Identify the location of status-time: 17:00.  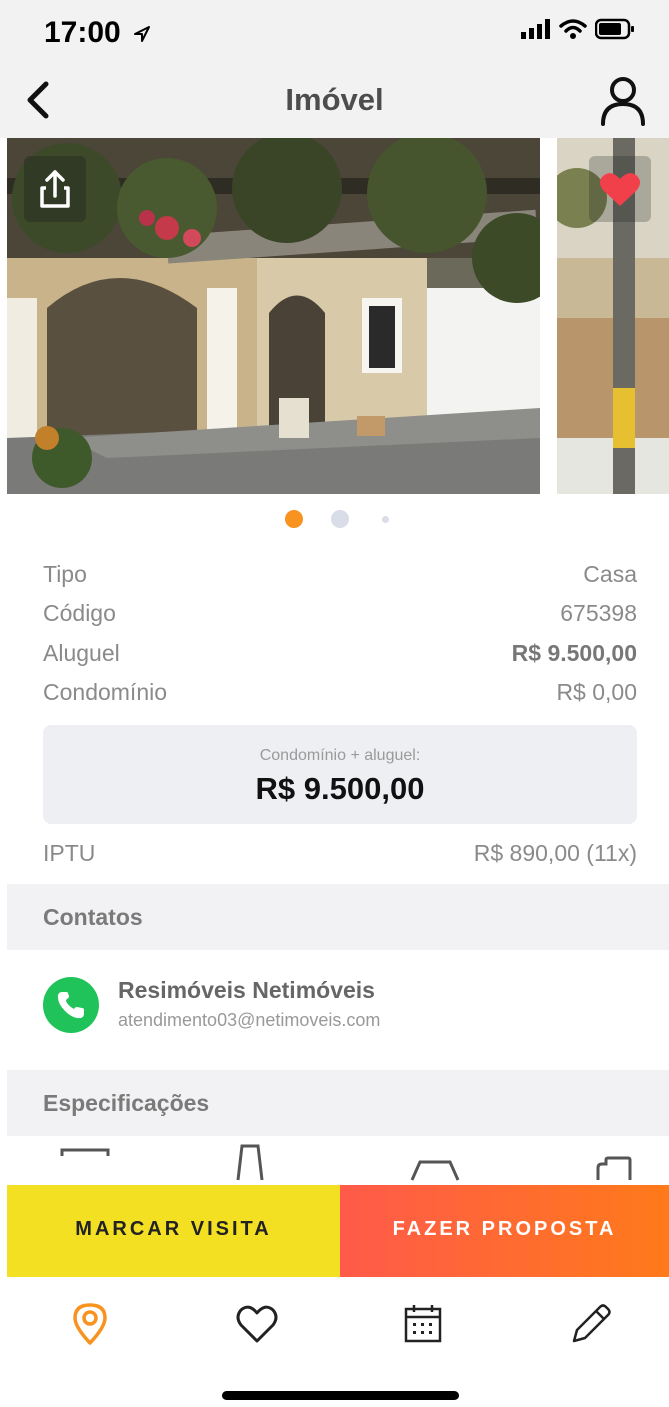
(97, 33).